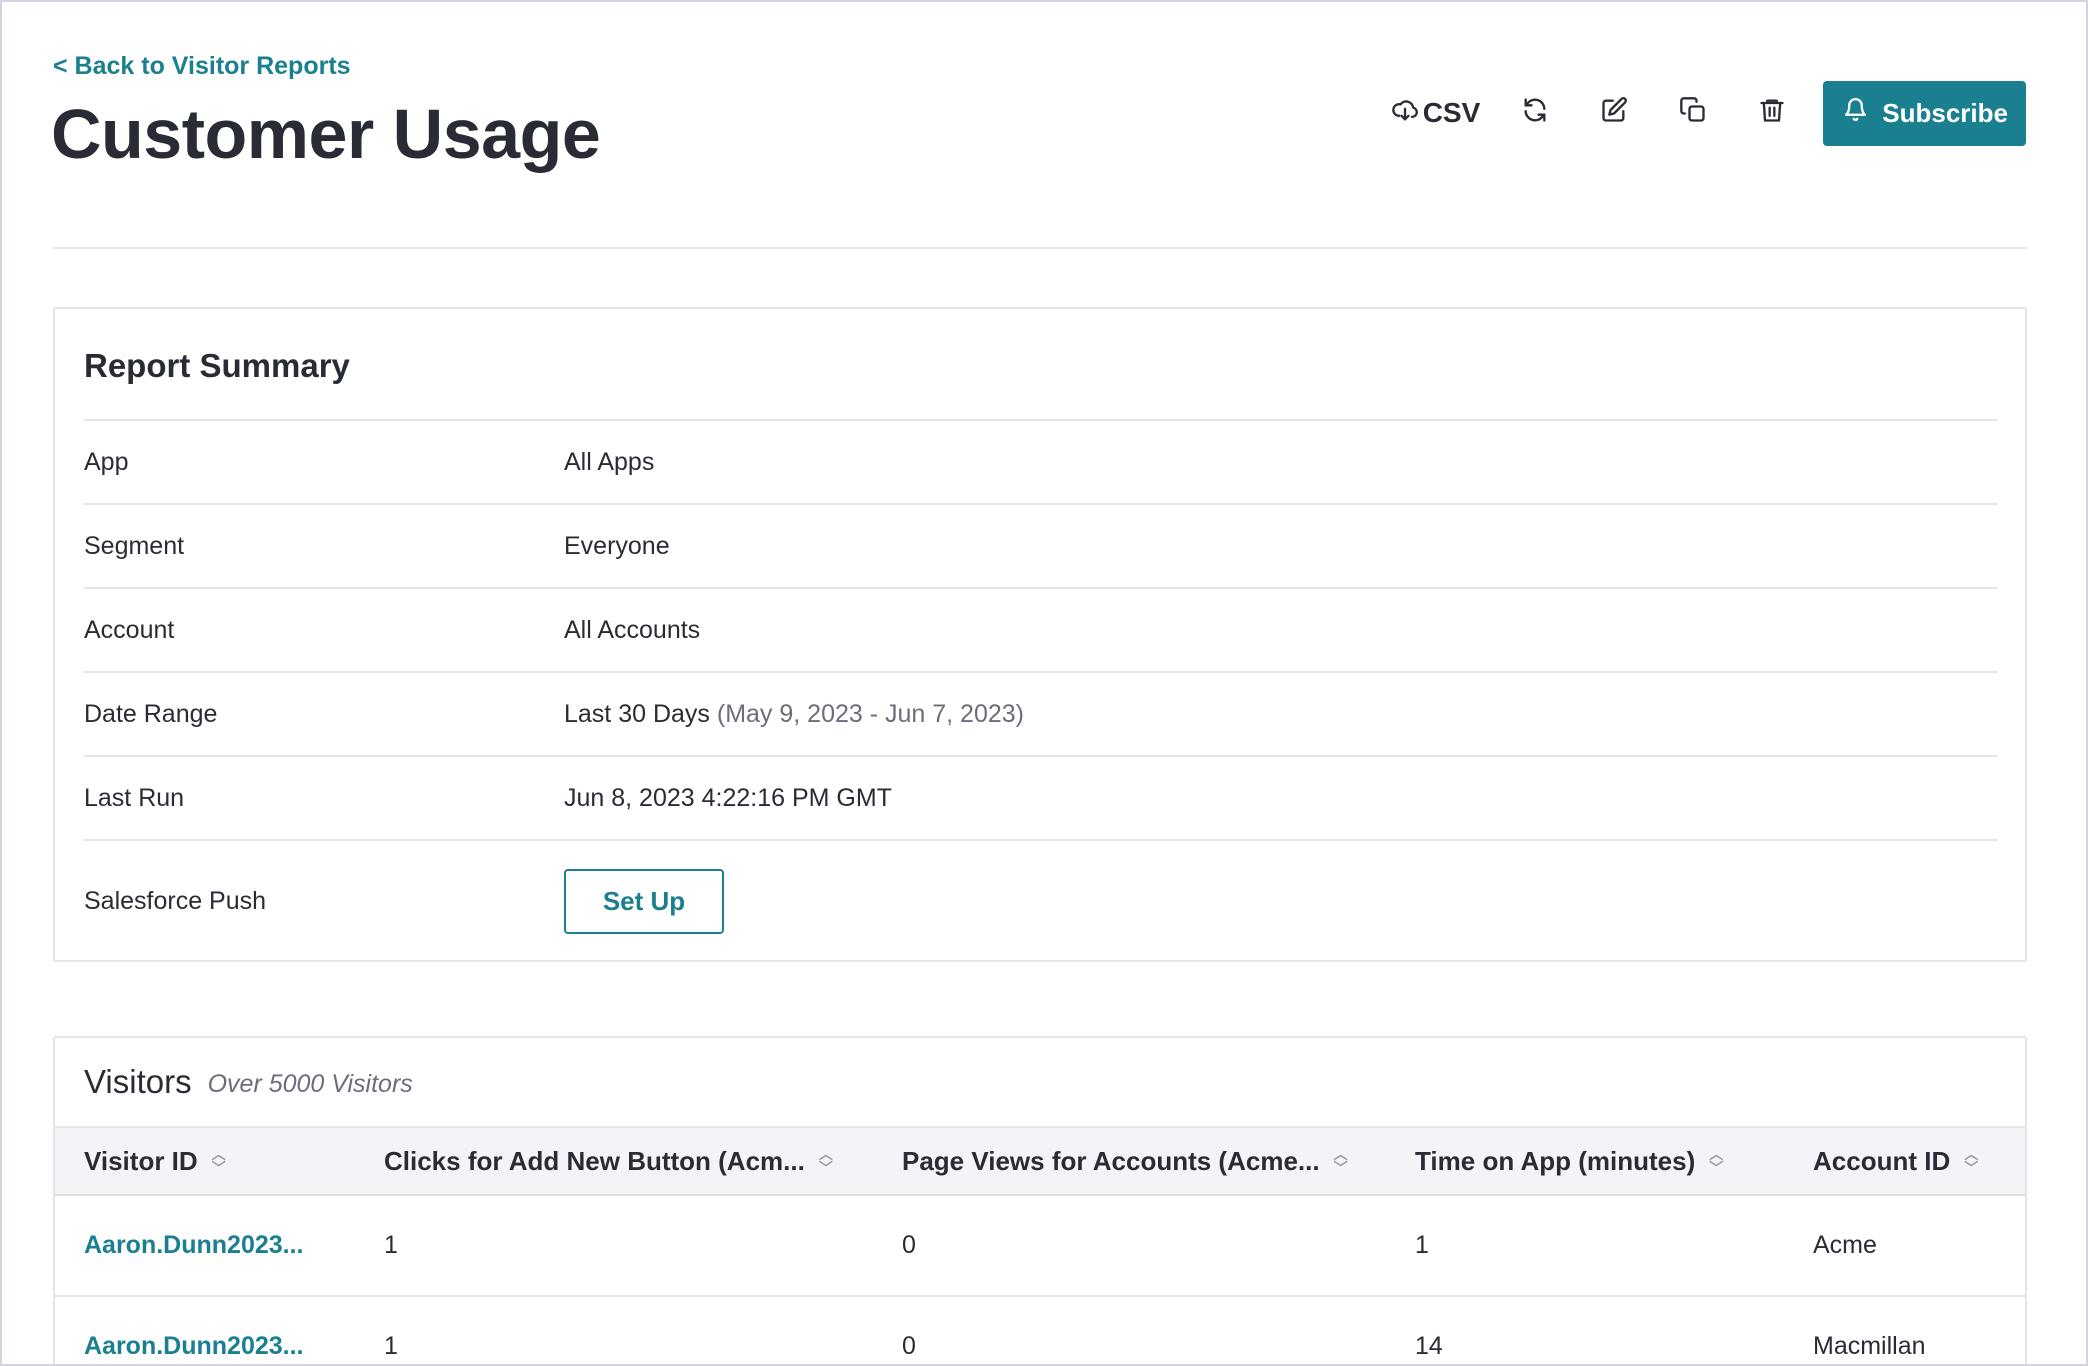 The height and width of the screenshot is (1366, 2088). I want to click on subscribe-button: Subscribe, so click(1924, 113).